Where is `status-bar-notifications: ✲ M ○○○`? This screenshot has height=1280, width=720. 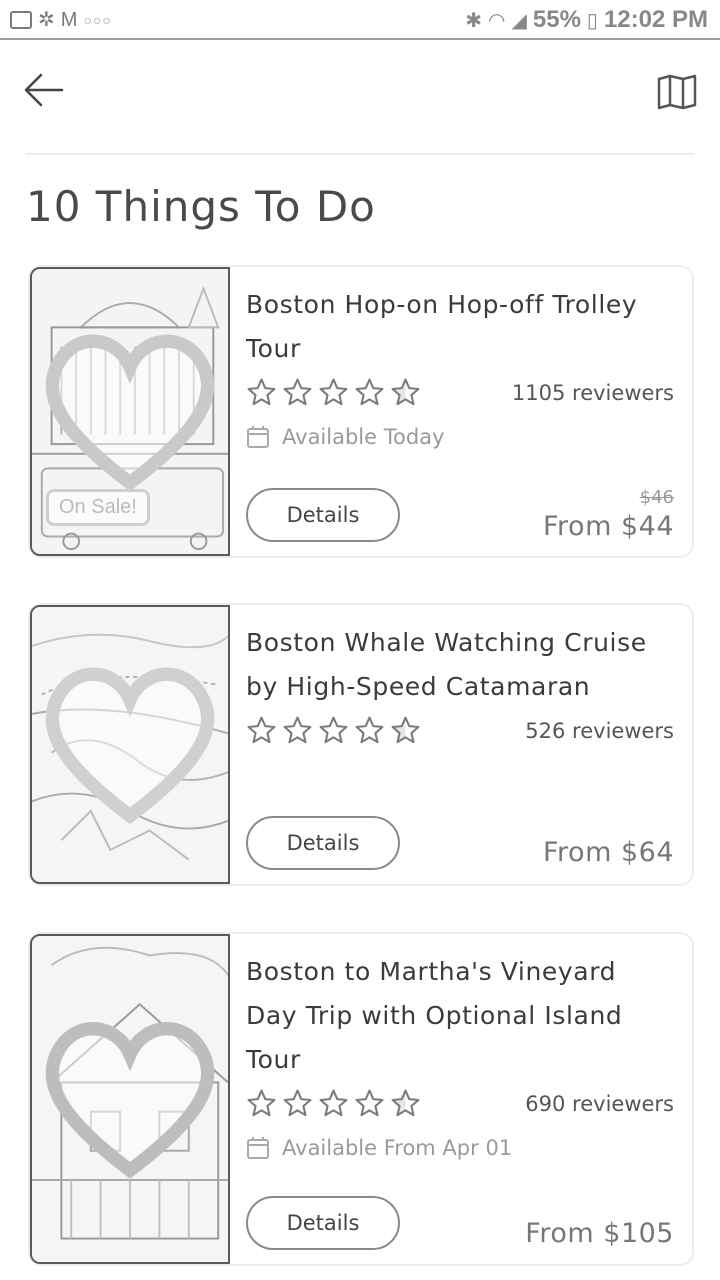
status-bar-notifications: ✲ M ○○○ is located at coordinates (61, 20).